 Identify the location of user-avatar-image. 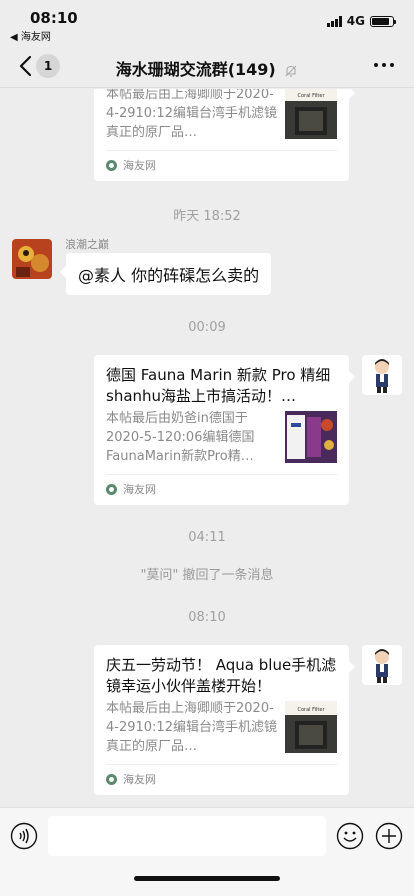
(32, 259).